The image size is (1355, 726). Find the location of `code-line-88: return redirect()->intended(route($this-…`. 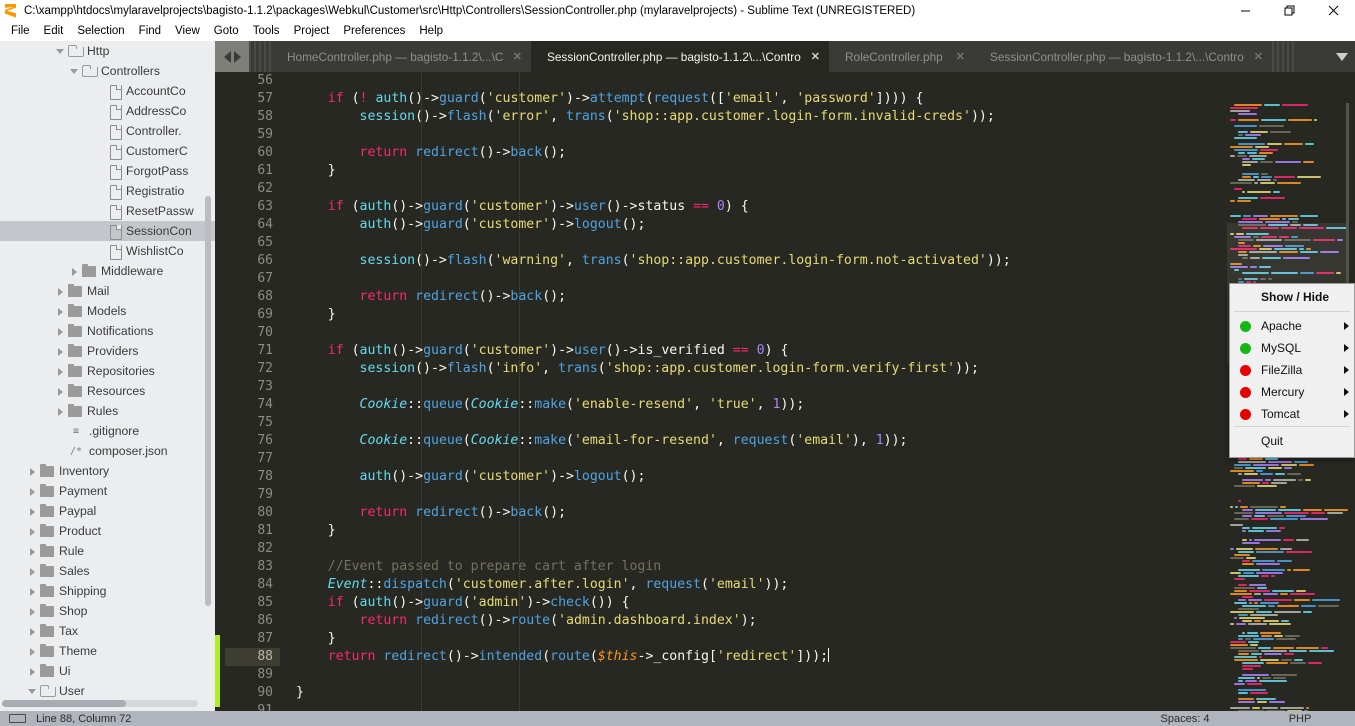

code-line-88: return redirect()->intended(route($this-… is located at coordinates (750, 657).